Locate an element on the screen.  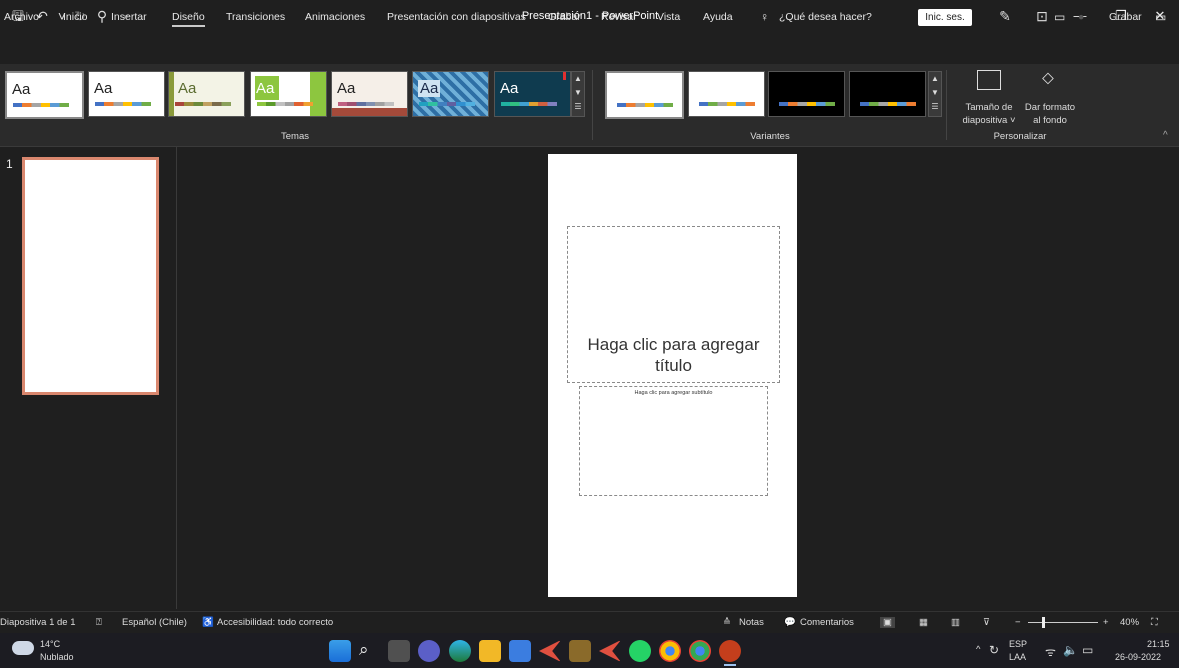
clock-time: 21:15 is located at coordinates (1158, 644).